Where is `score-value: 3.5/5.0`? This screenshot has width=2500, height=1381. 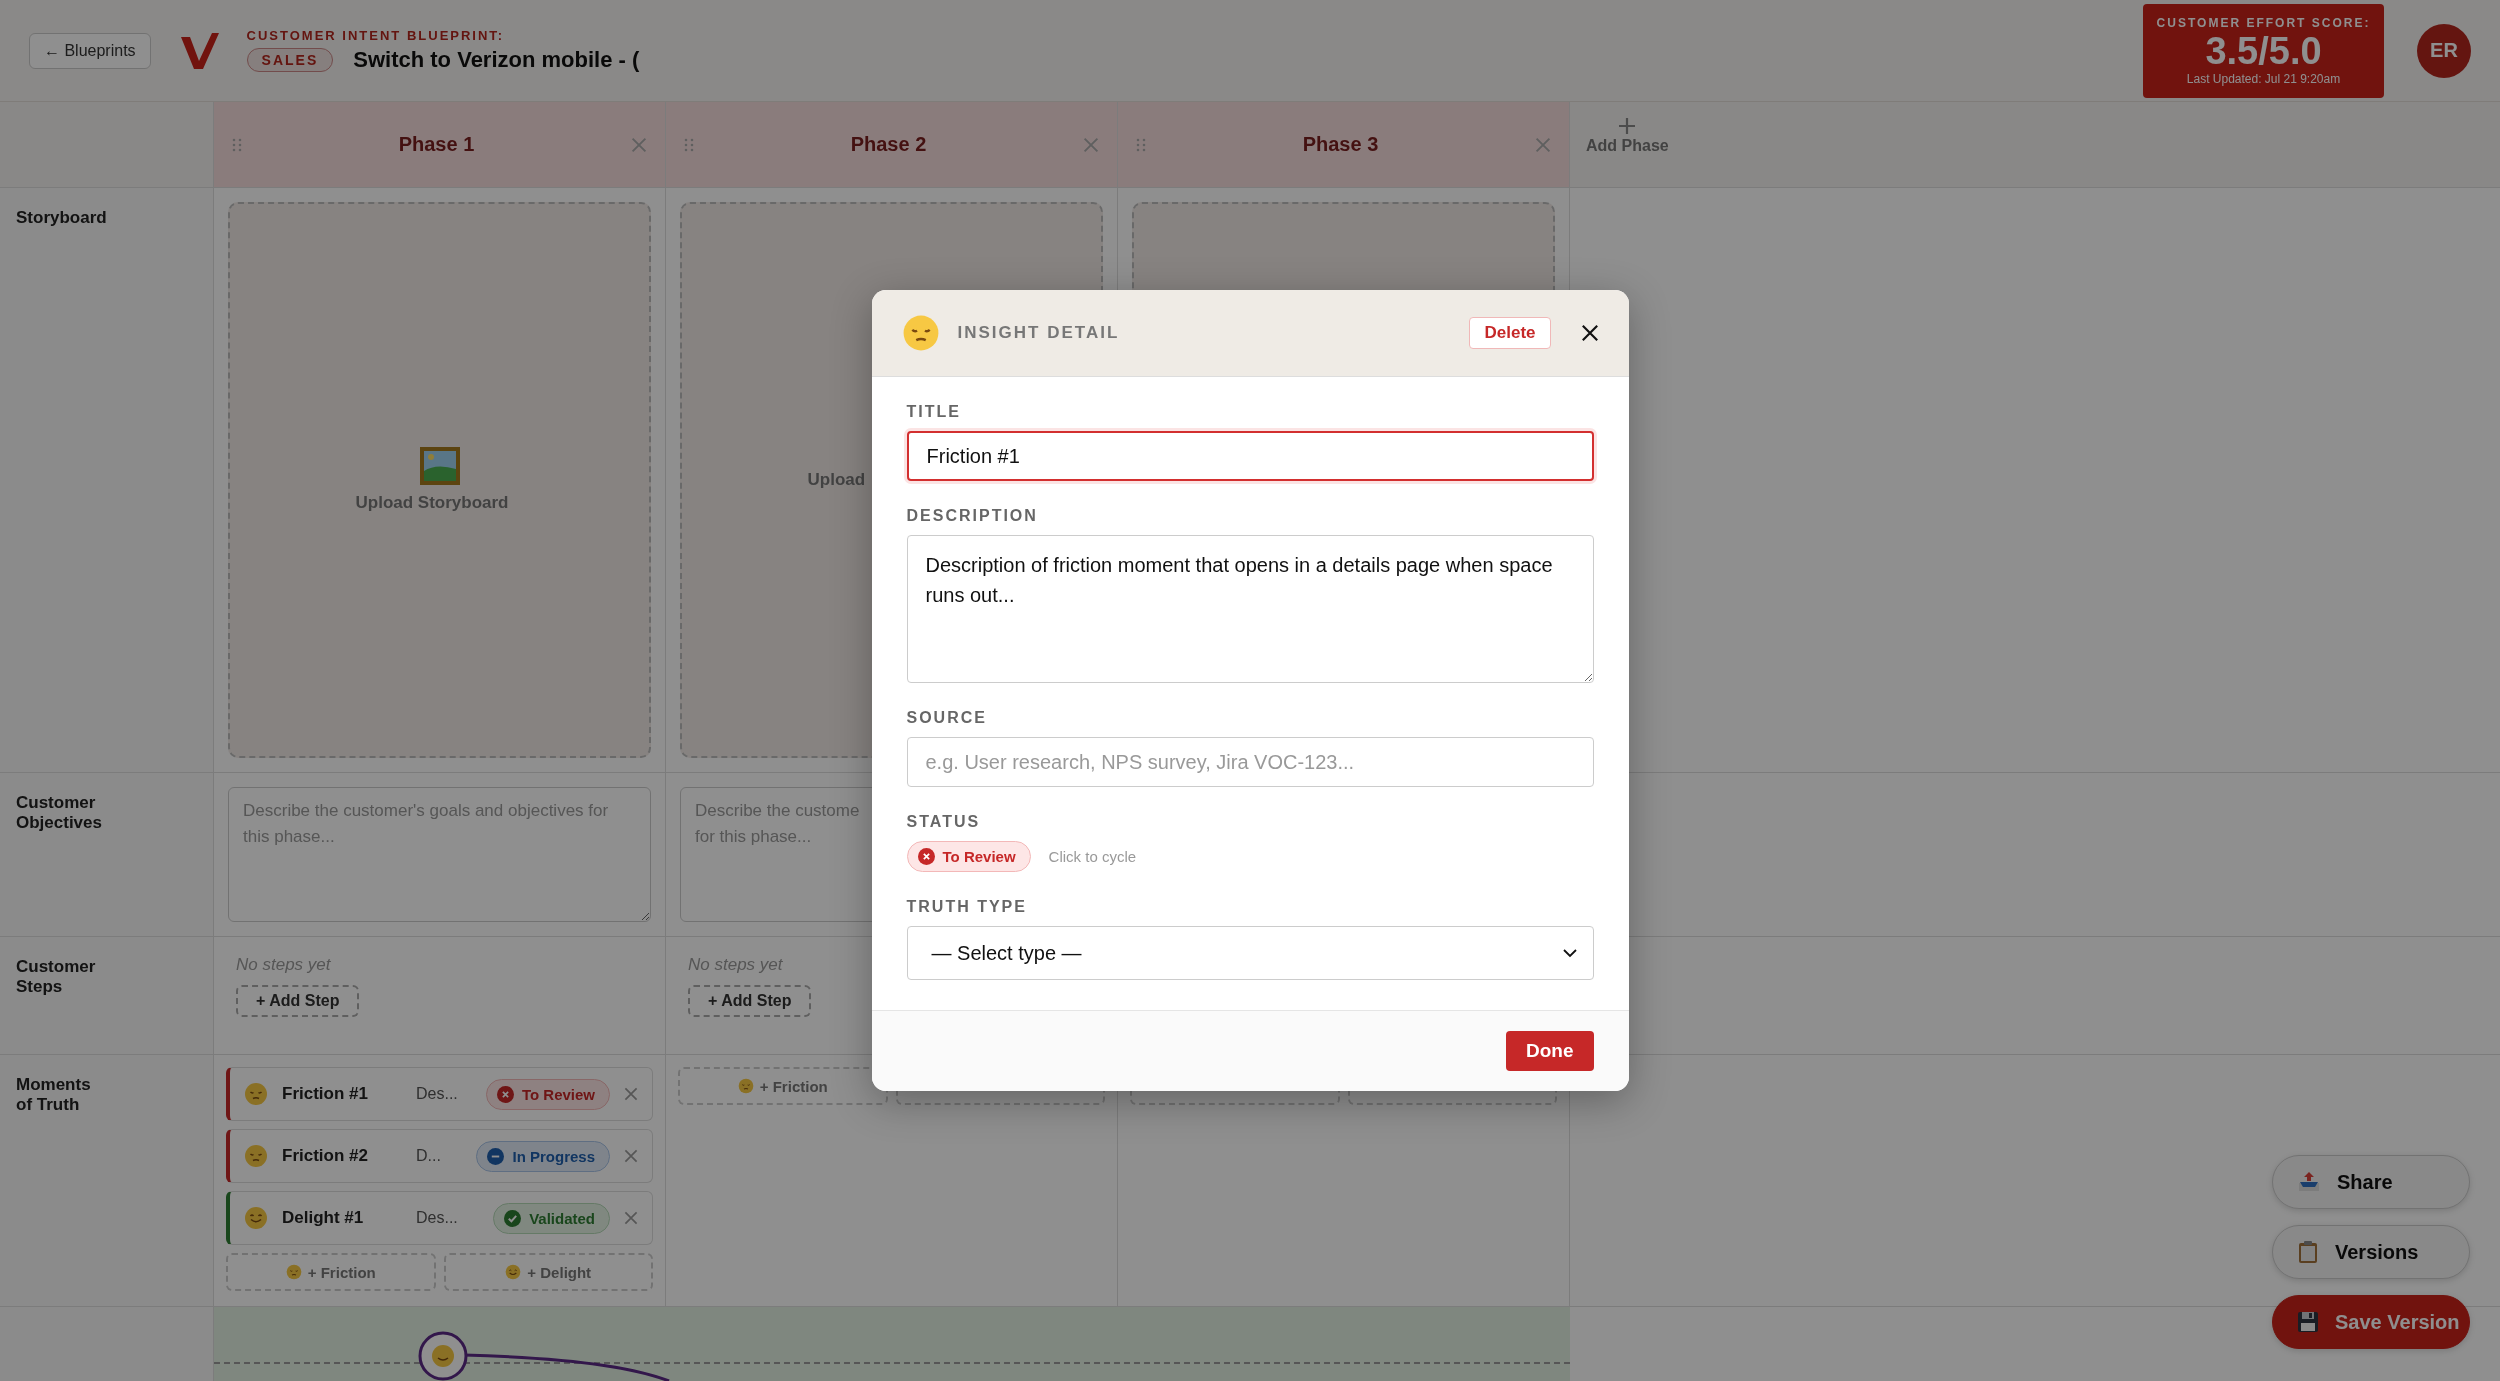 score-value: 3.5/5.0 is located at coordinates (2263, 50).